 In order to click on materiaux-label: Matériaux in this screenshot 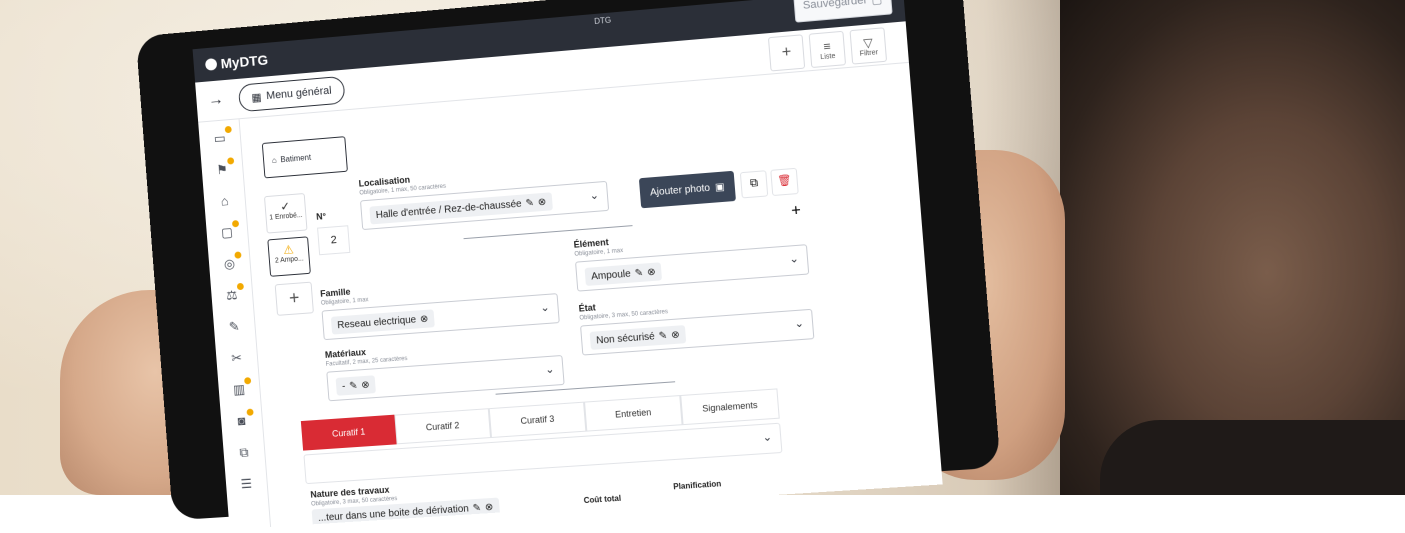, I will do `click(345, 353)`.